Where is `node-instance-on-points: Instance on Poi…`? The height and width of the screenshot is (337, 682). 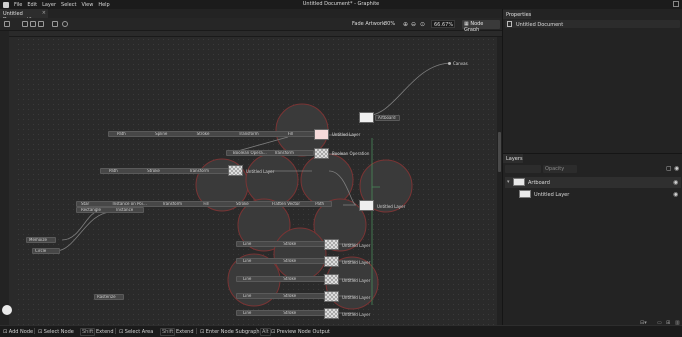
node-instance-on-points: Instance on Poi… is located at coordinates (129, 204).